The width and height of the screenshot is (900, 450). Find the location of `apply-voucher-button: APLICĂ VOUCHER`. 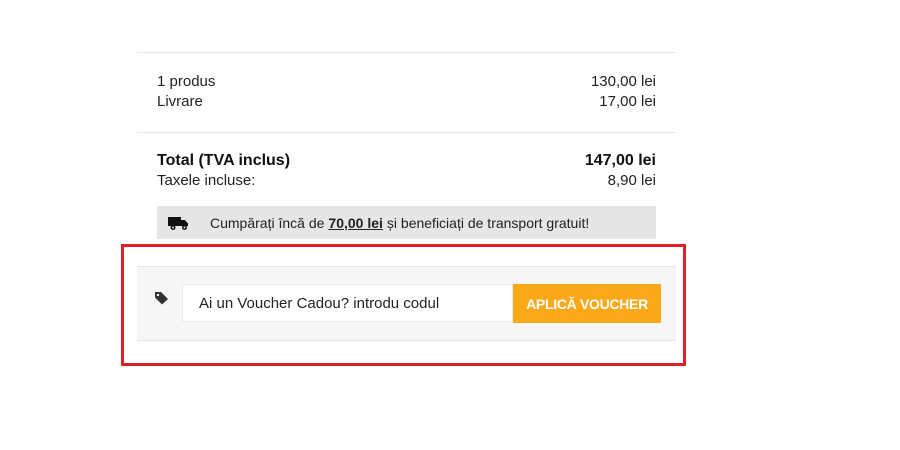

apply-voucher-button: APLICĂ VOUCHER is located at coordinates (587, 303).